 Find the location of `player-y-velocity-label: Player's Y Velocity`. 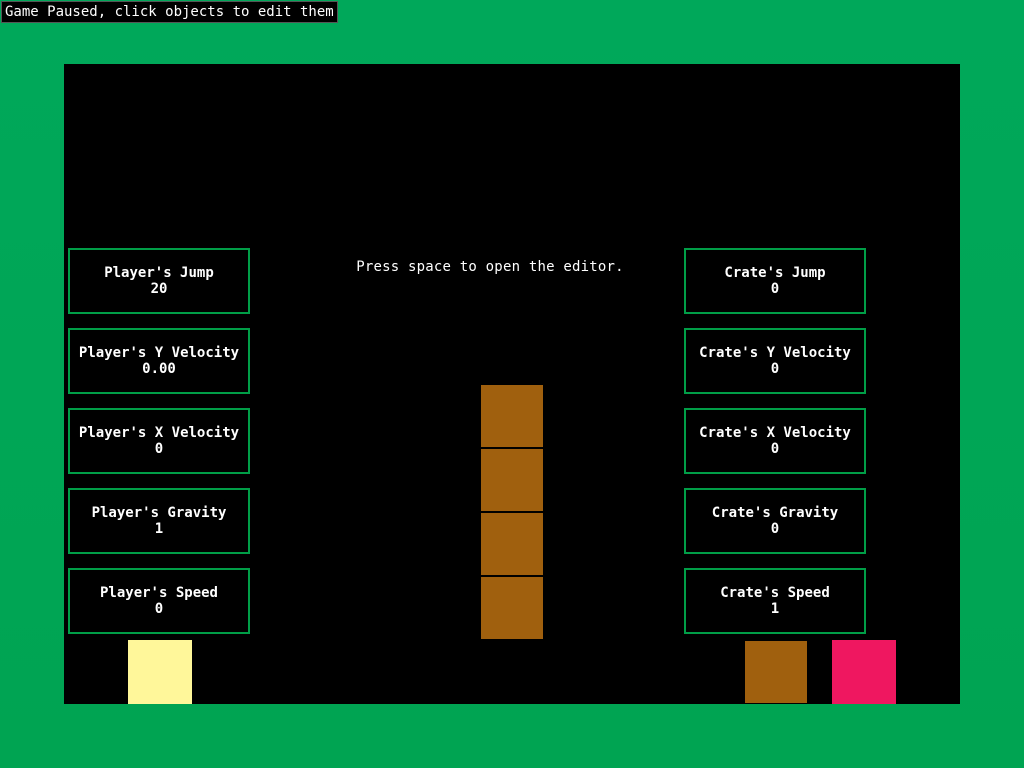

player-y-velocity-label: Player's Y Velocity is located at coordinates (159, 353).